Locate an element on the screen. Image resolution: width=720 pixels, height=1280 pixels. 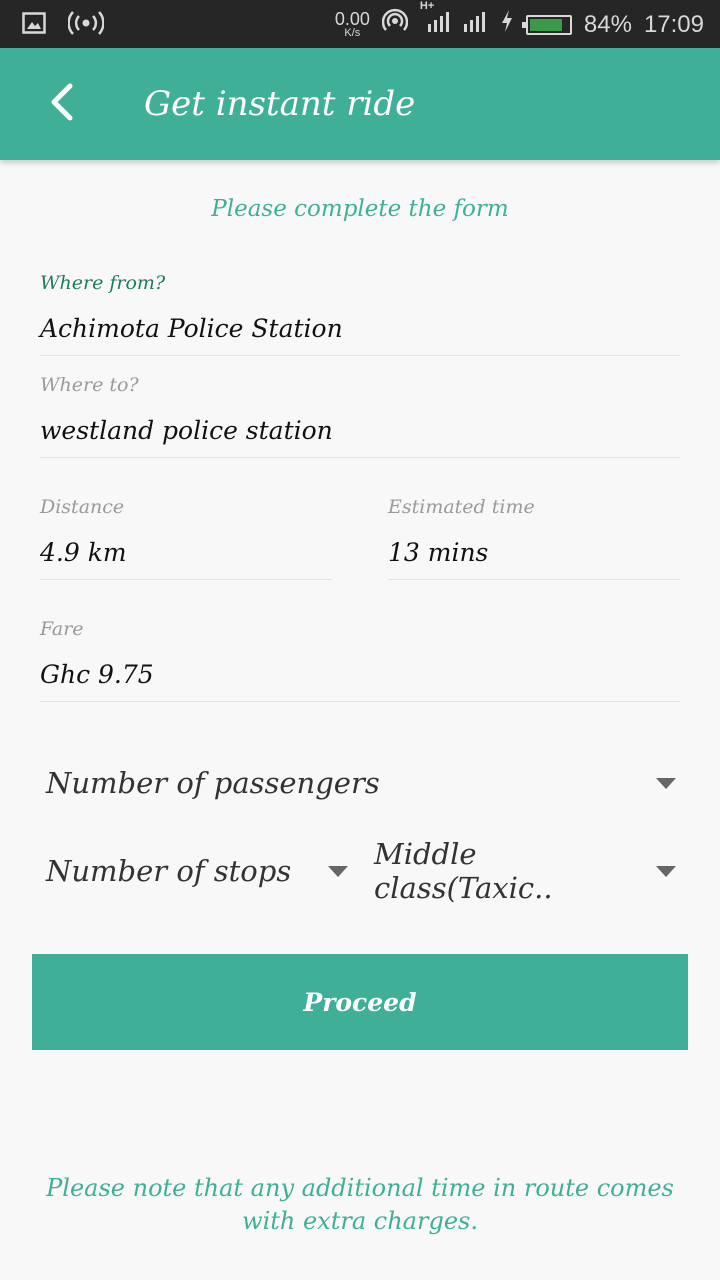
fare-field: Fare Ghc 9.75 is located at coordinates (360, 660).